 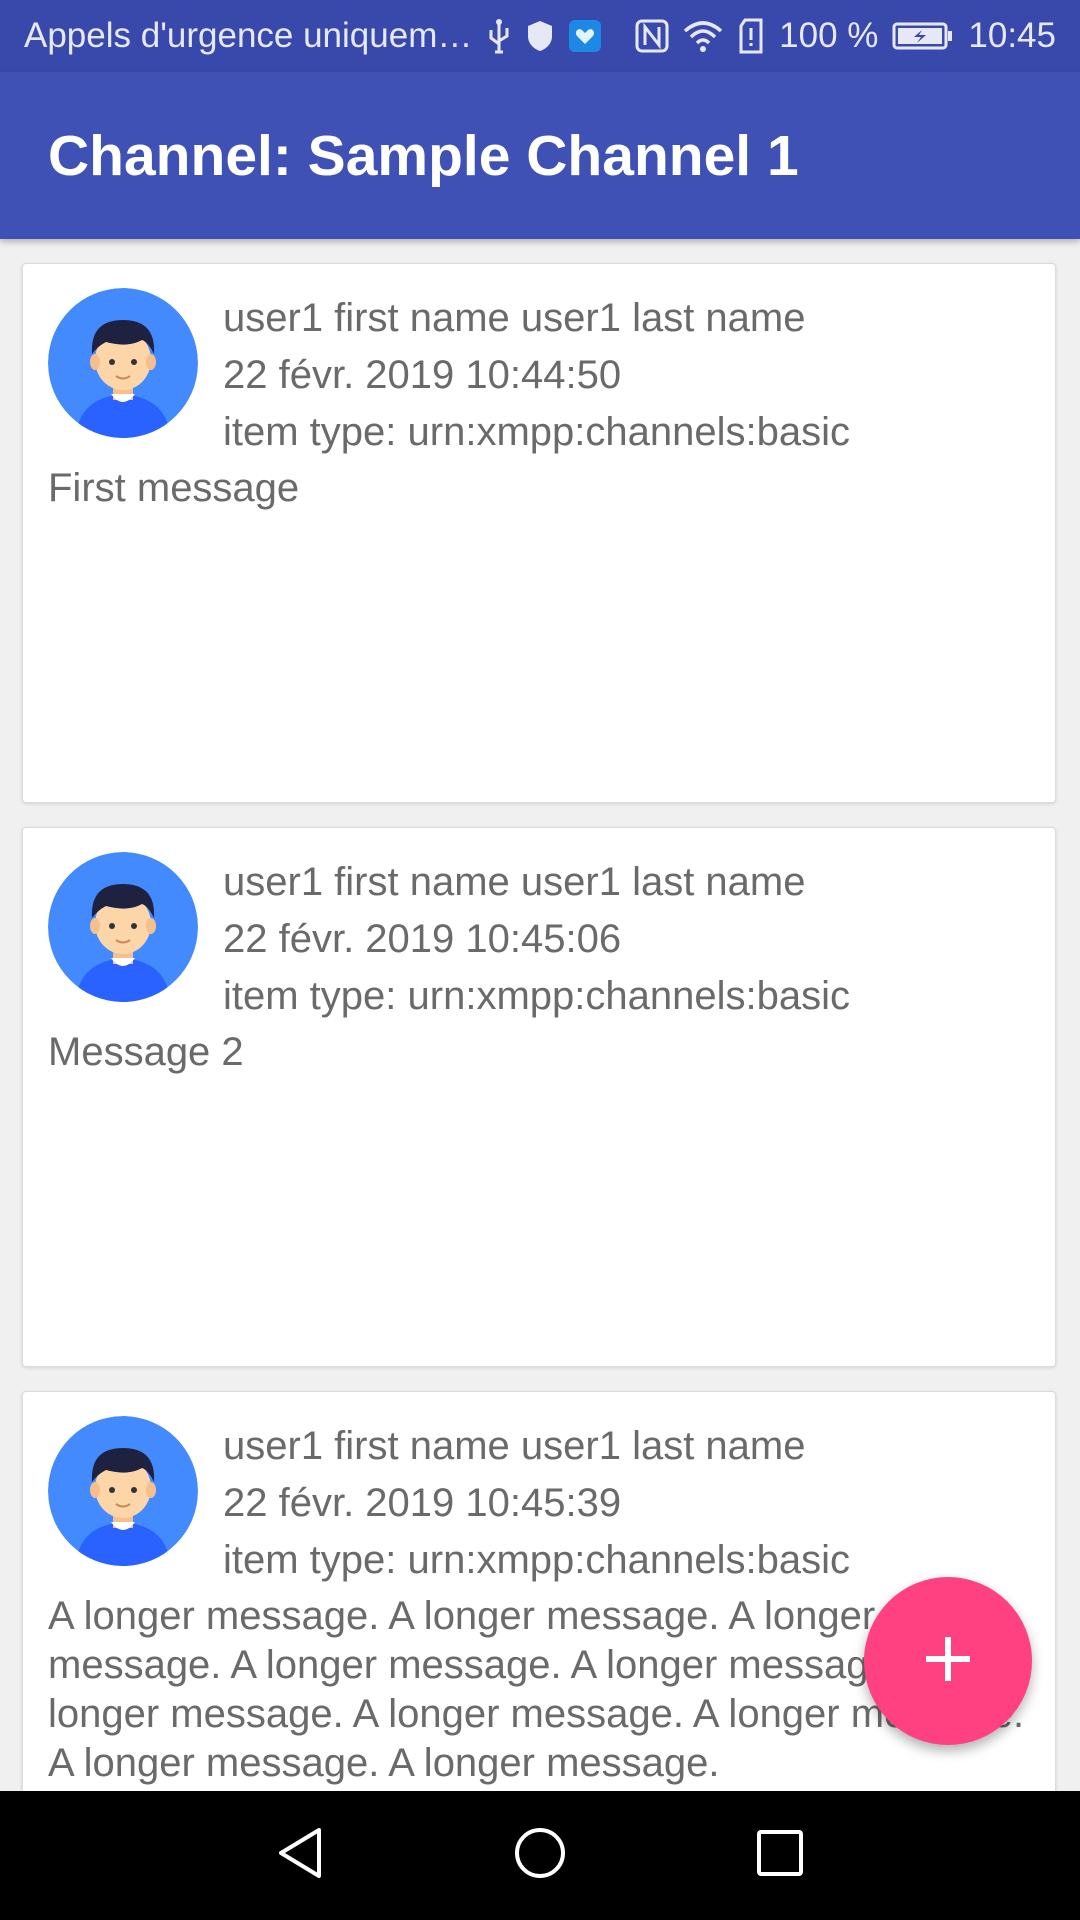 What do you see at coordinates (923, 36) in the screenshot?
I see `battery-charging-icon` at bounding box center [923, 36].